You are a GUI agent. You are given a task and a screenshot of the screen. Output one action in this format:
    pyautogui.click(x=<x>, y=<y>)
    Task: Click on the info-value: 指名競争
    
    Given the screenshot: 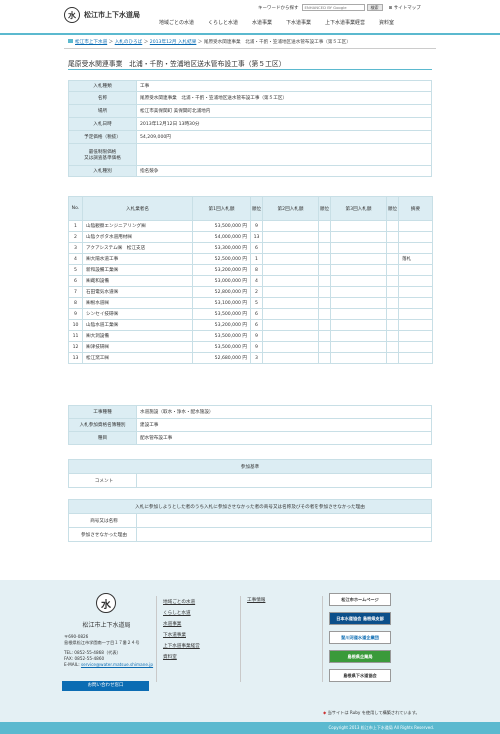 What is the action you would take?
    pyautogui.click(x=284, y=171)
    